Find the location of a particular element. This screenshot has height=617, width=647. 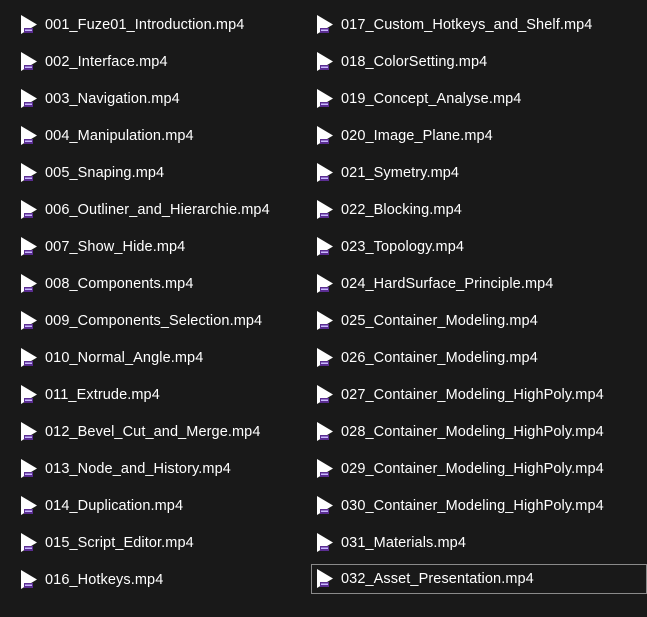

file-item: 031_Materials.mp4 is located at coordinates (456, 542).